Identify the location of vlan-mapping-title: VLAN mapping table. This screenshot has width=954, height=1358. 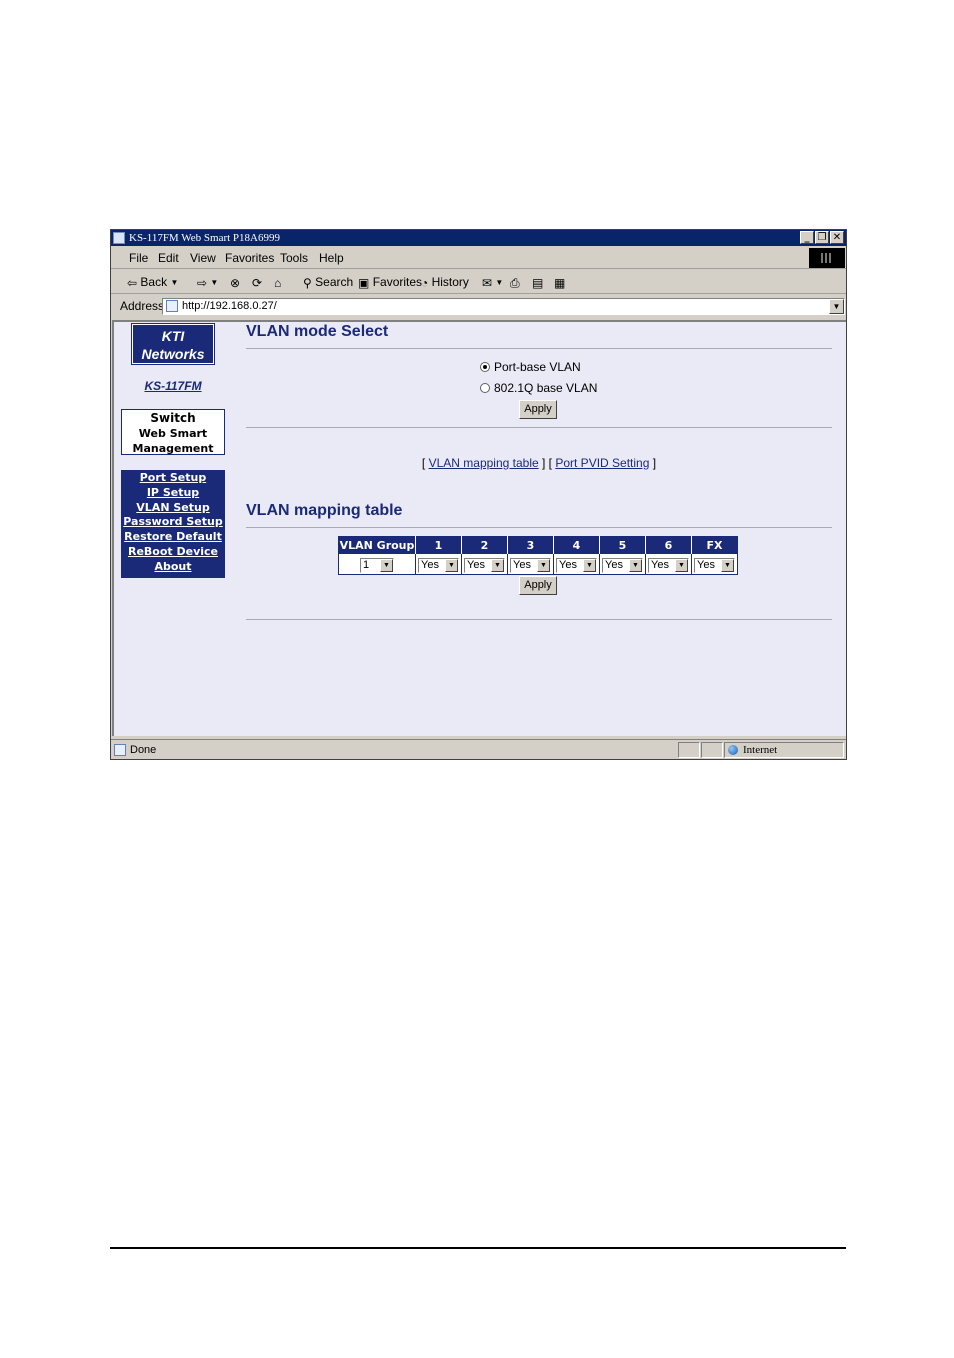
(324, 510).